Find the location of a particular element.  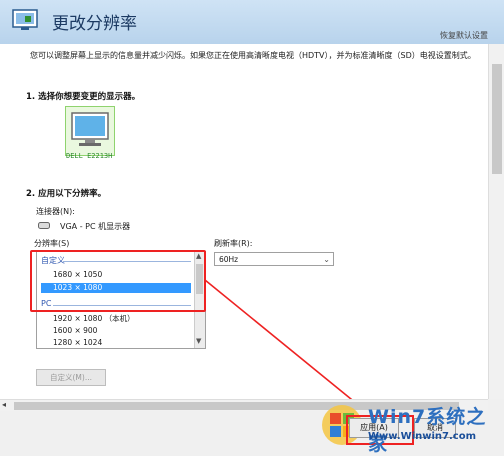

watermark-brand: Win7系统之家 is located at coordinates (427, 430).